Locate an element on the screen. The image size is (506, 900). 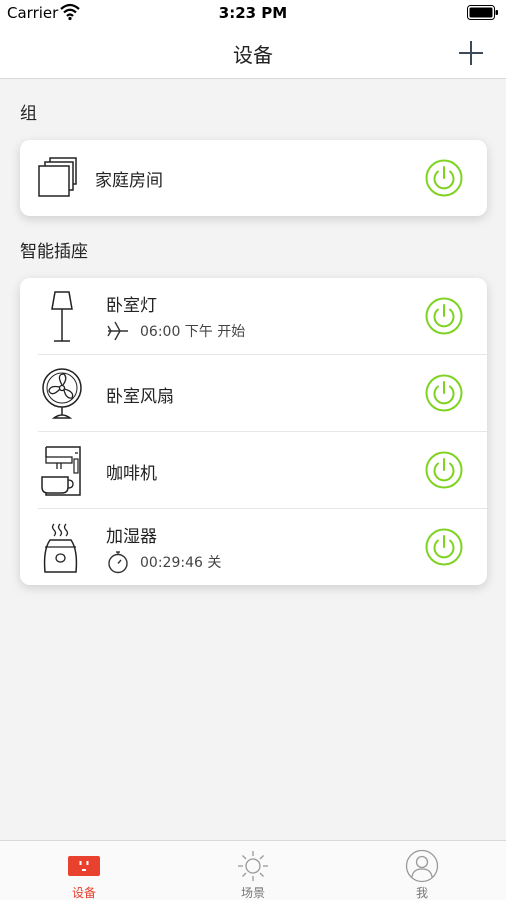
timer-text: 00:29:46 关 is located at coordinates (181, 563).